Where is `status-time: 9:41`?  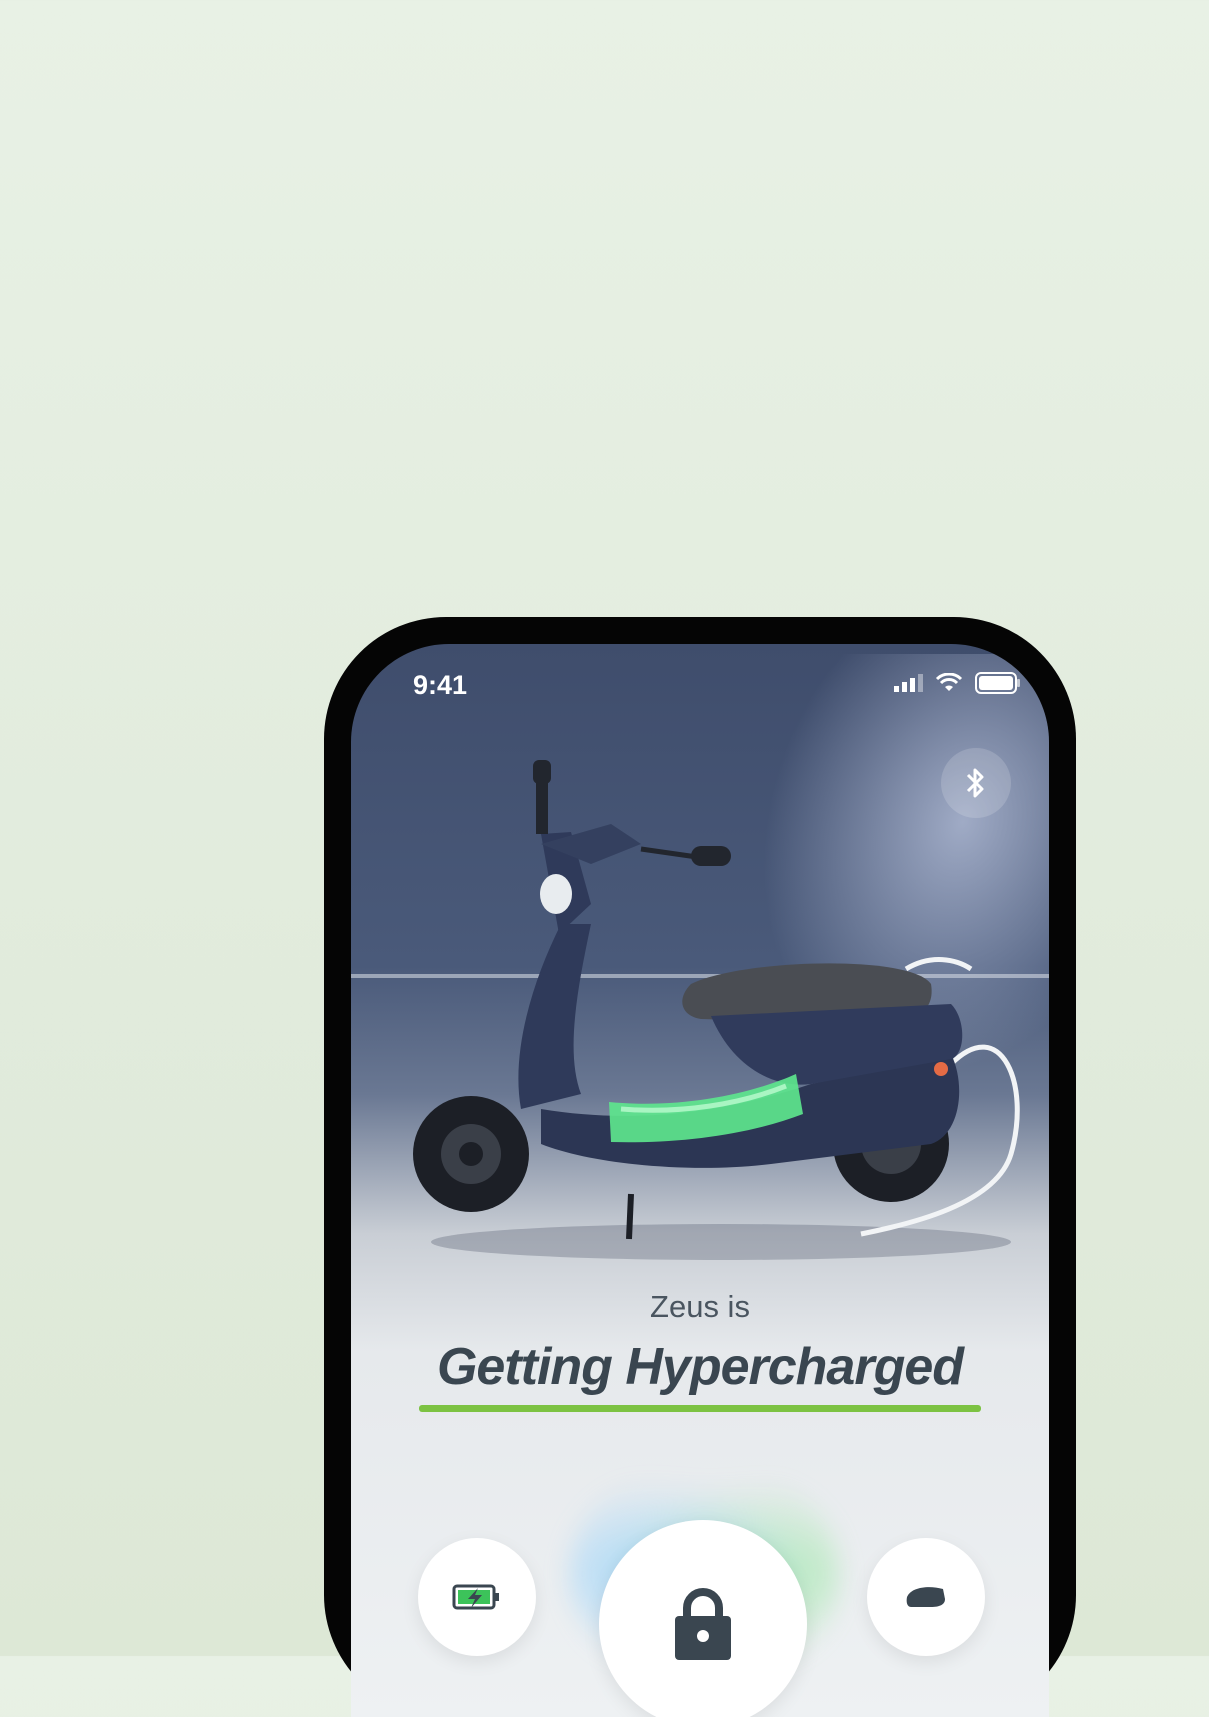 status-time: 9:41 is located at coordinates (440, 685).